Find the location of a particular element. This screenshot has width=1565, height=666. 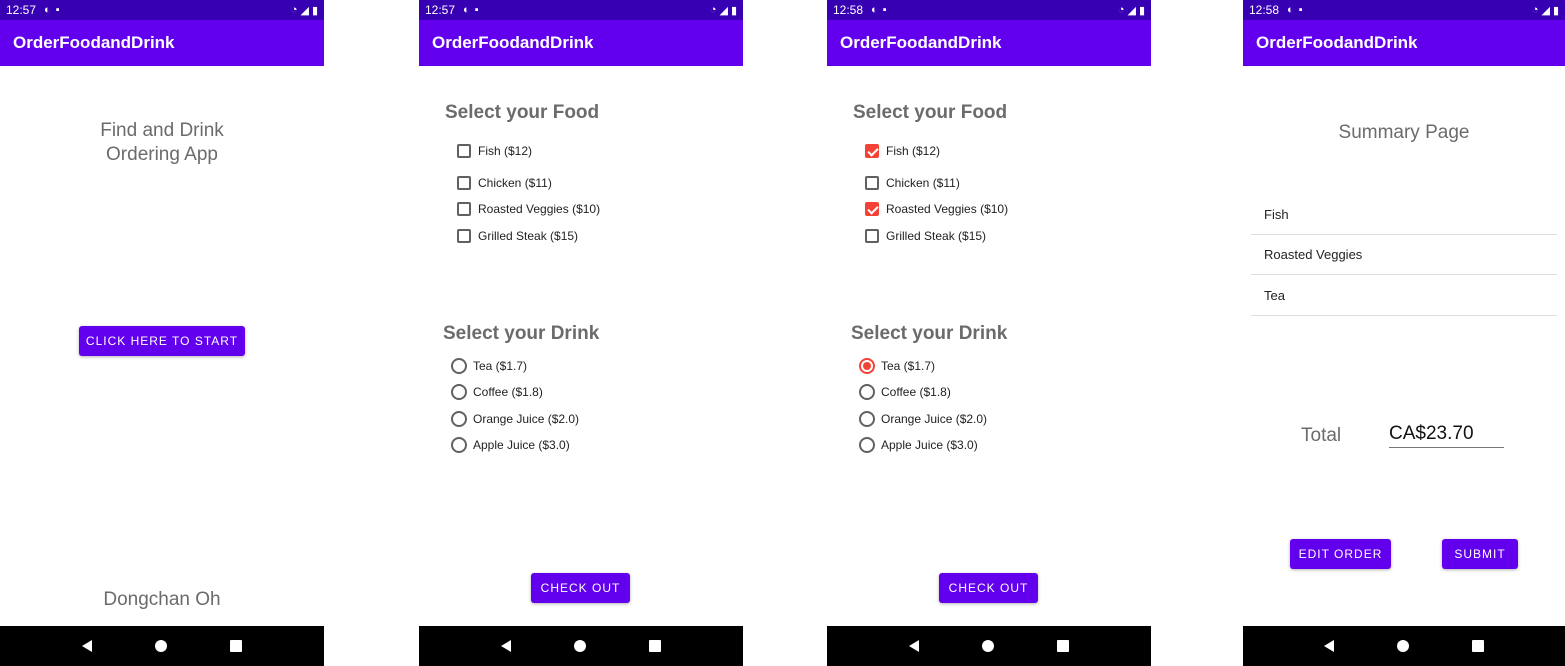

start-button: CLICK HERE TO START is located at coordinates (162, 341).